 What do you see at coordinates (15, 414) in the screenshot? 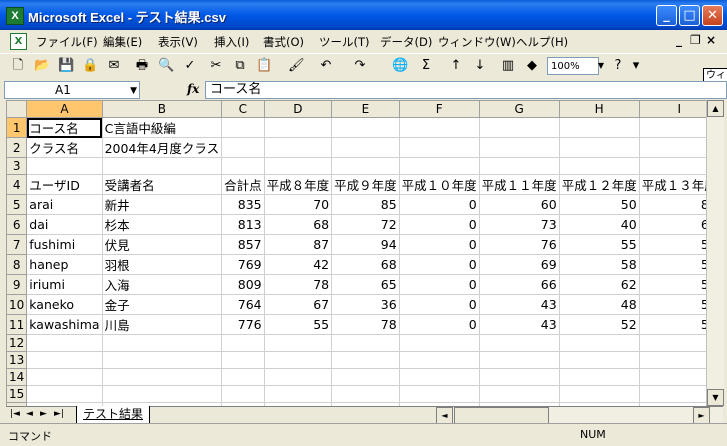
I see `first-sheet-icon: |◄` at bounding box center [15, 414].